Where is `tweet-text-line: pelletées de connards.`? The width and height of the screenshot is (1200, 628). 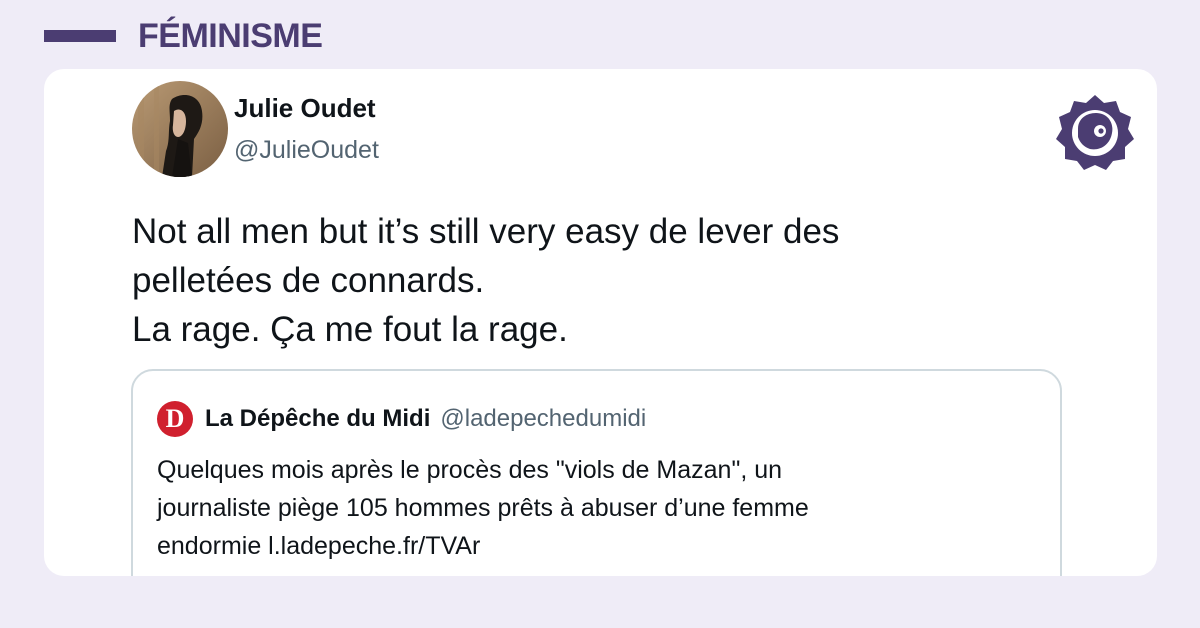 tweet-text-line: pelletées de connards. is located at coordinates (308, 280).